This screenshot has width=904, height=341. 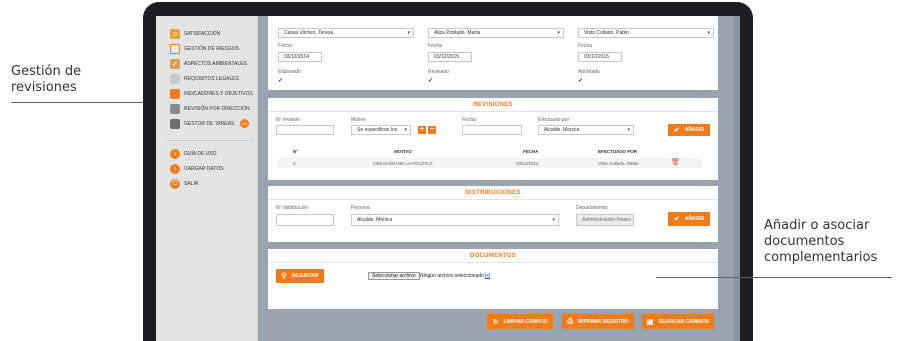 I want to click on revisado-label: Revisado, so click(x=438, y=72).